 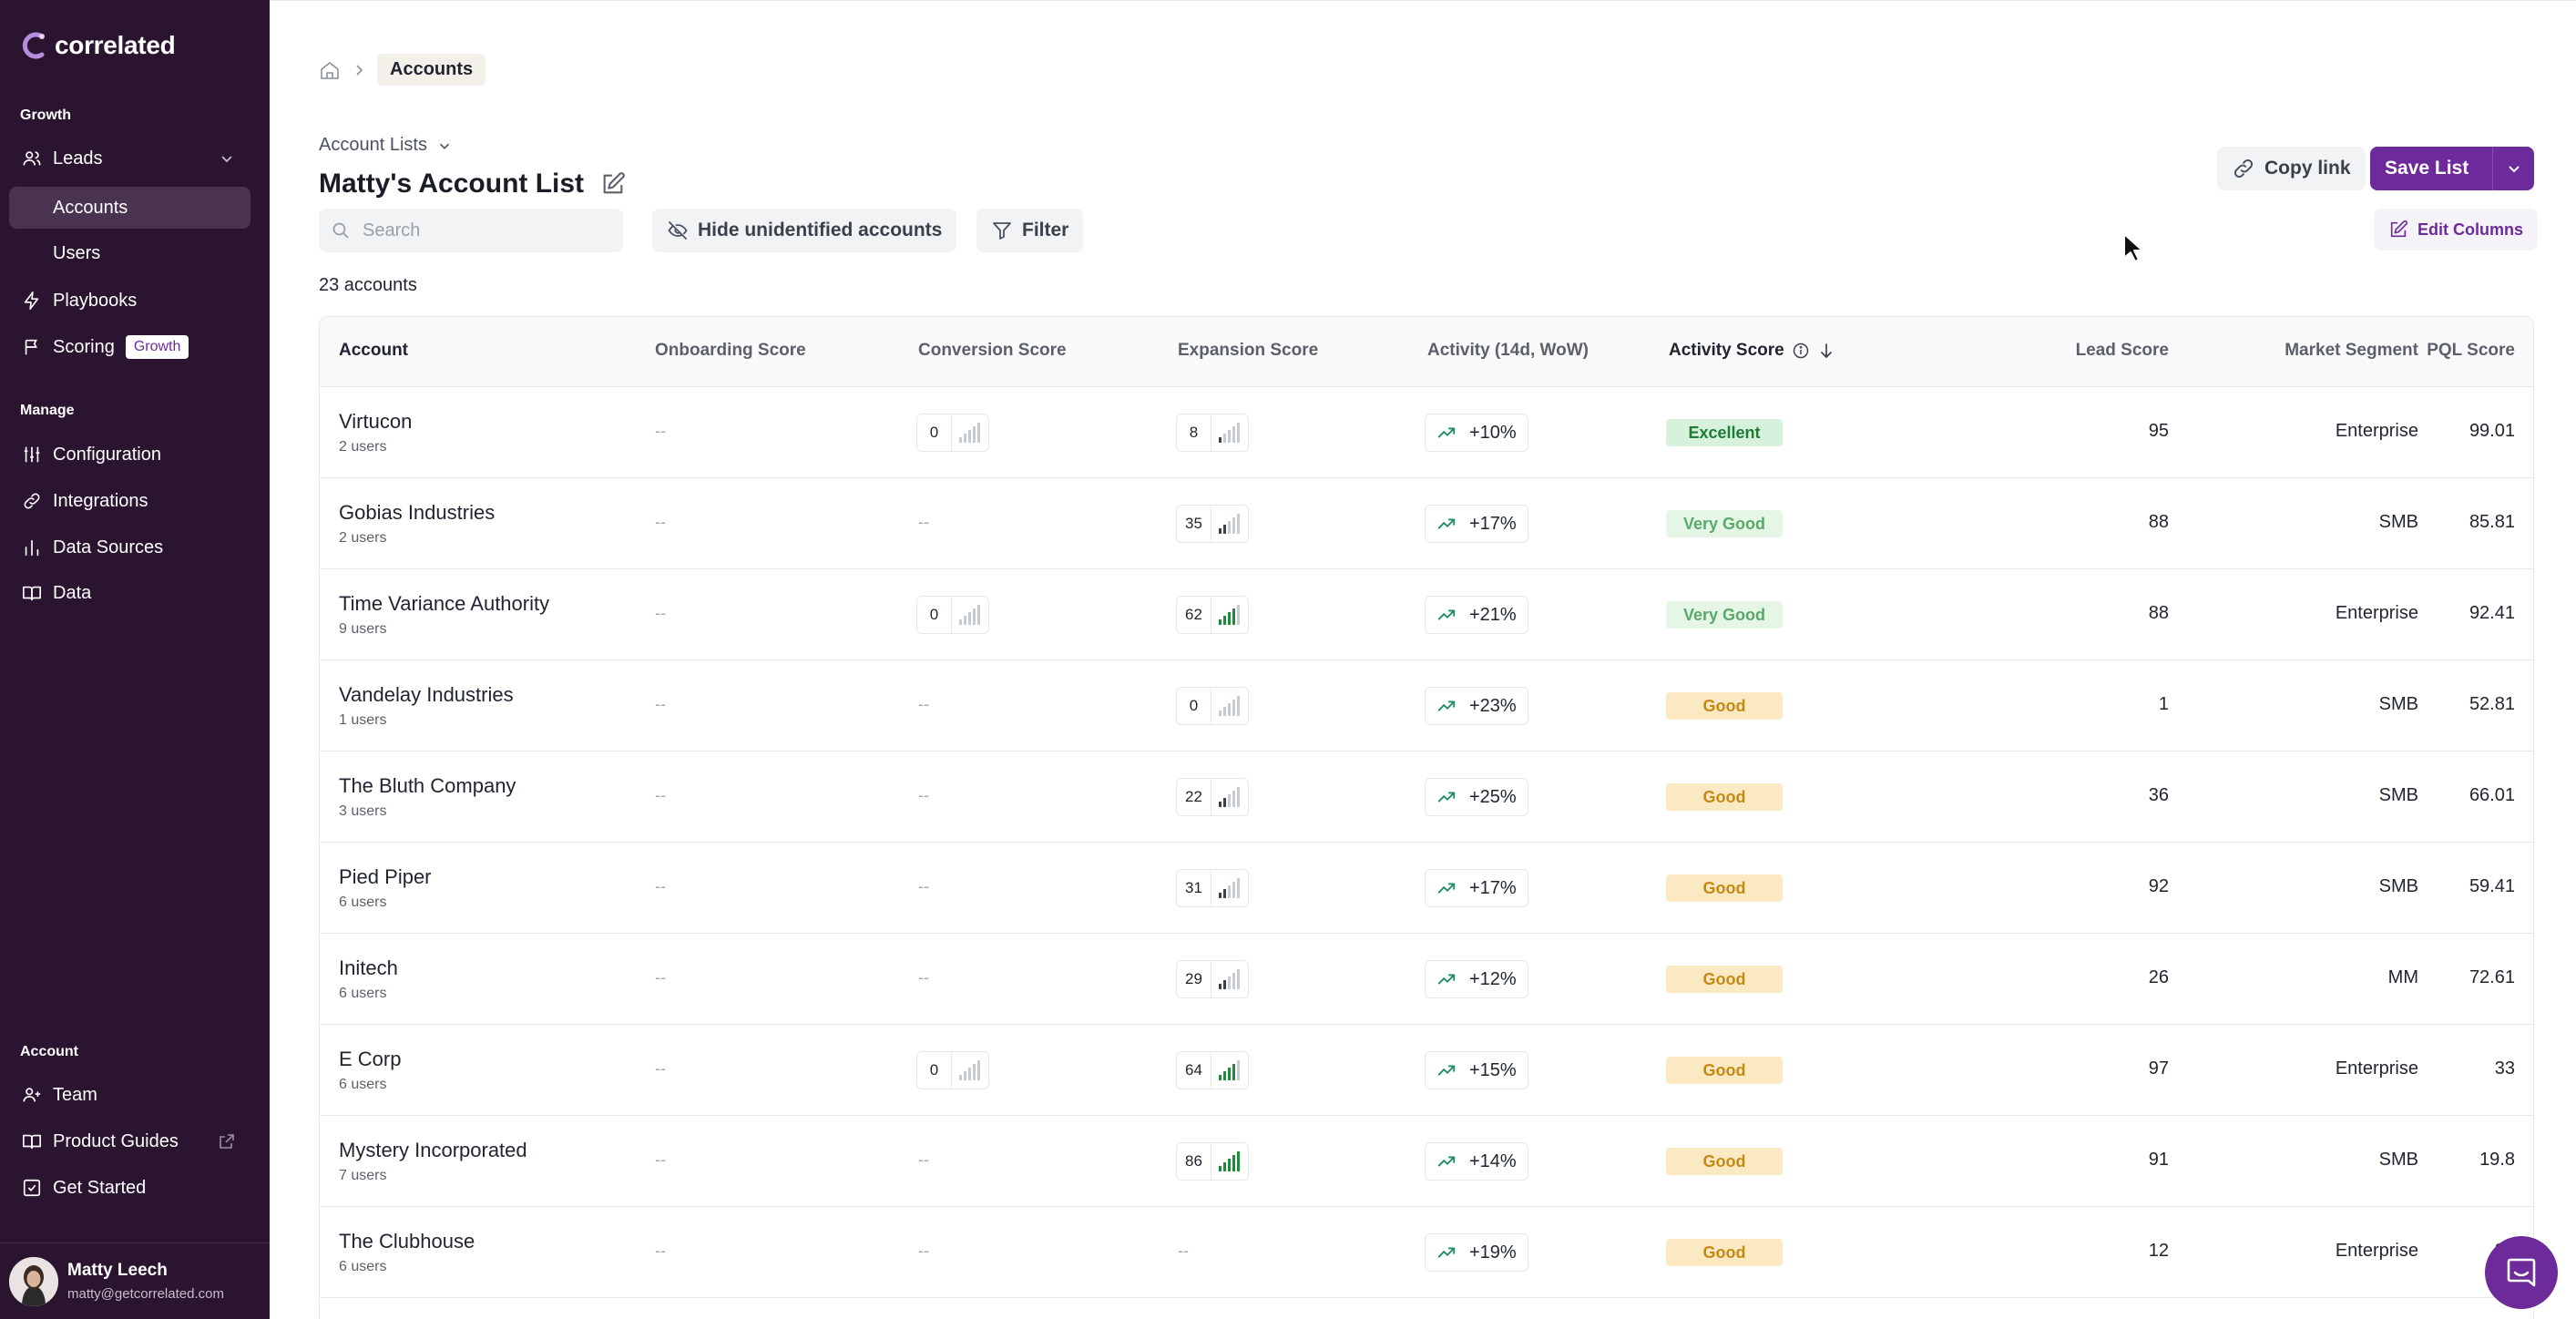 I want to click on sidebar-item-playbooks: Playbooks, so click(x=129, y=301).